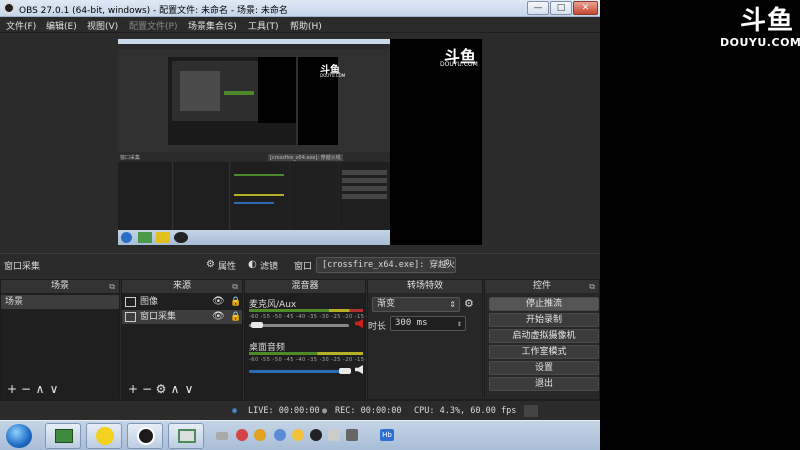 This screenshot has height=450, width=800. Describe the element at coordinates (102, 25) in the screenshot. I see `menu-view: 视图(V)` at that location.